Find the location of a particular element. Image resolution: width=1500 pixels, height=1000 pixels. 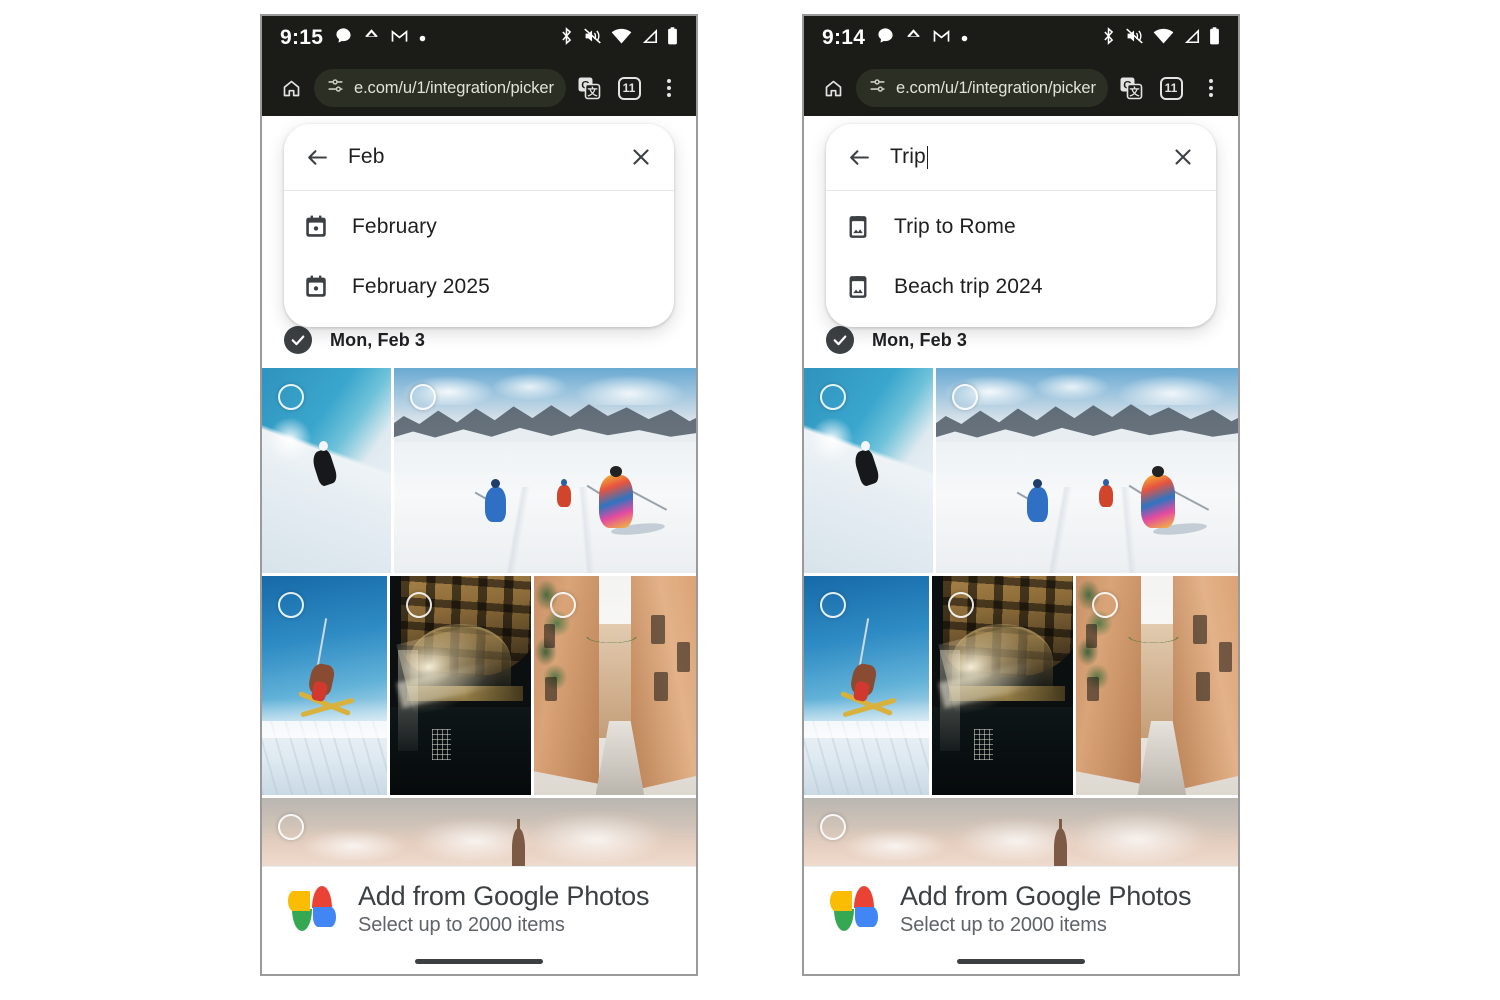

suggestion-label: Trip to Rome is located at coordinates (955, 226).